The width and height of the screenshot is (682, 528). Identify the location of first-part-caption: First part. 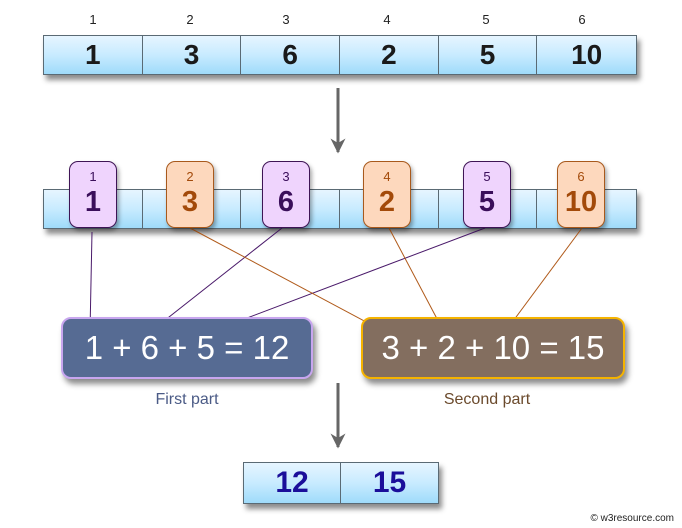
(187, 399).